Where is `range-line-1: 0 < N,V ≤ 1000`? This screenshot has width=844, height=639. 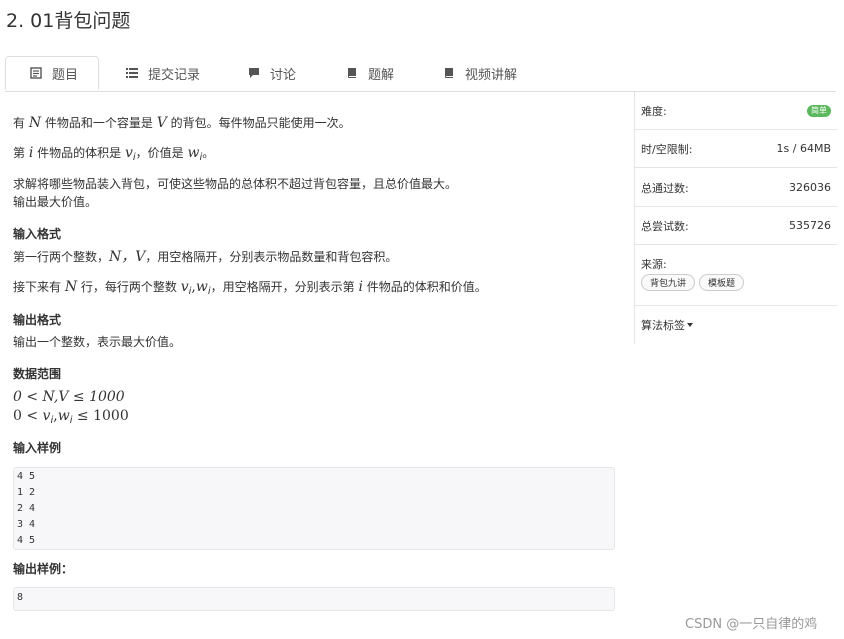
range-line-1: 0 < N,V ≤ 1000 is located at coordinates (69, 397).